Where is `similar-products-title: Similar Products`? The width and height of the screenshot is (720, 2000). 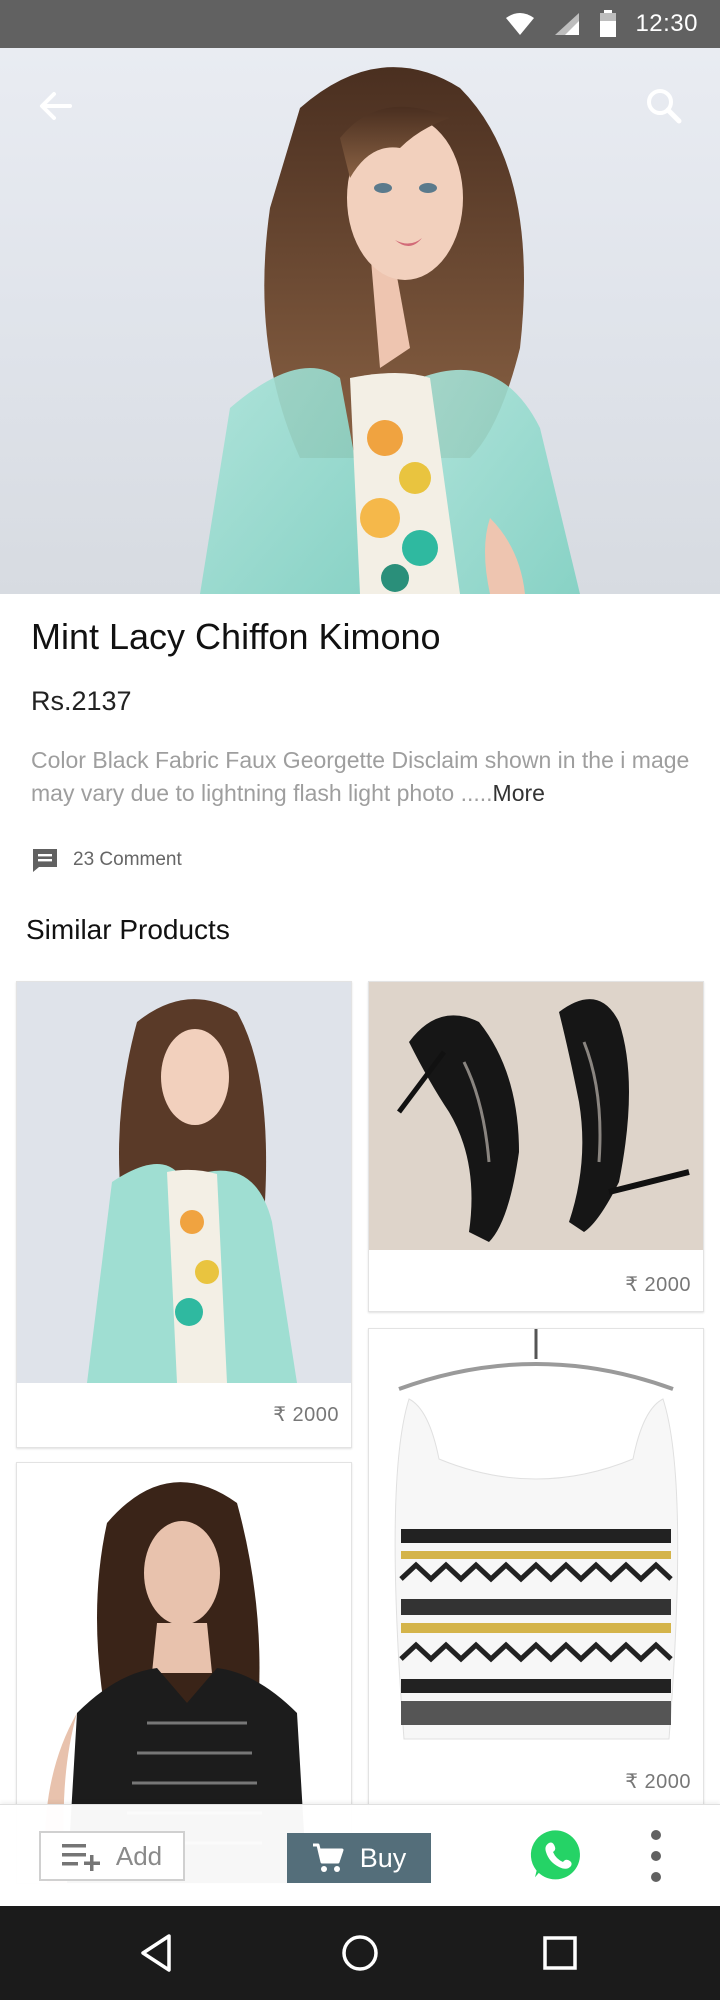
similar-products-title: Similar Products is located at coordinates (128, 929).